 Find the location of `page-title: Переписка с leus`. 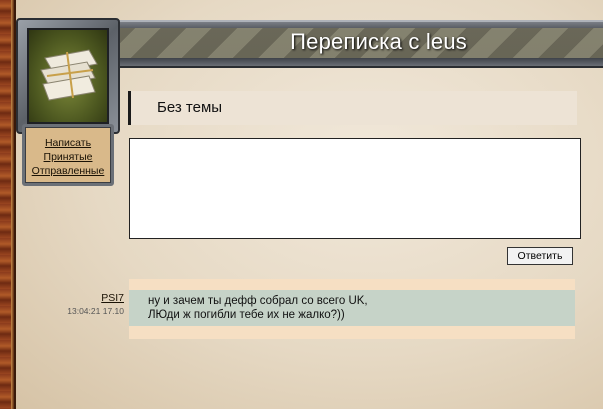

page-title: Переписка с leus is located at coordinates (378, 41).